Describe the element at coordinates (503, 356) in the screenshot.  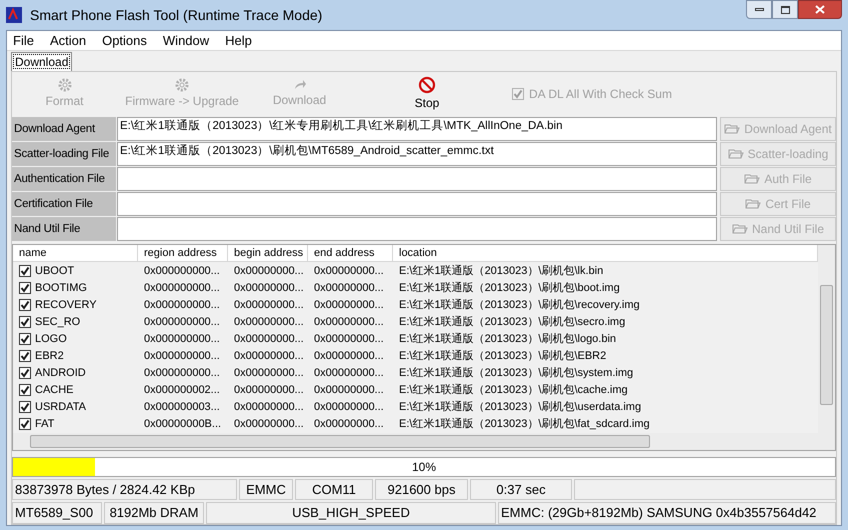
I see `table-cell-text: E:\红米1联通版（2013023）\刷机包\EBR2` at that location.